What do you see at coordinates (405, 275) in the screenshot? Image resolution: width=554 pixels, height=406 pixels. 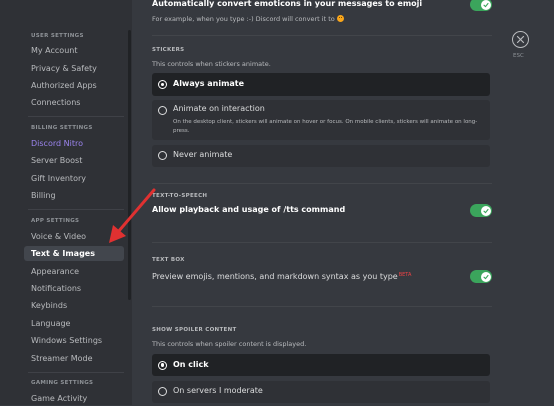 I see `beta-badge: BETA` at bounding box center [405, 275].